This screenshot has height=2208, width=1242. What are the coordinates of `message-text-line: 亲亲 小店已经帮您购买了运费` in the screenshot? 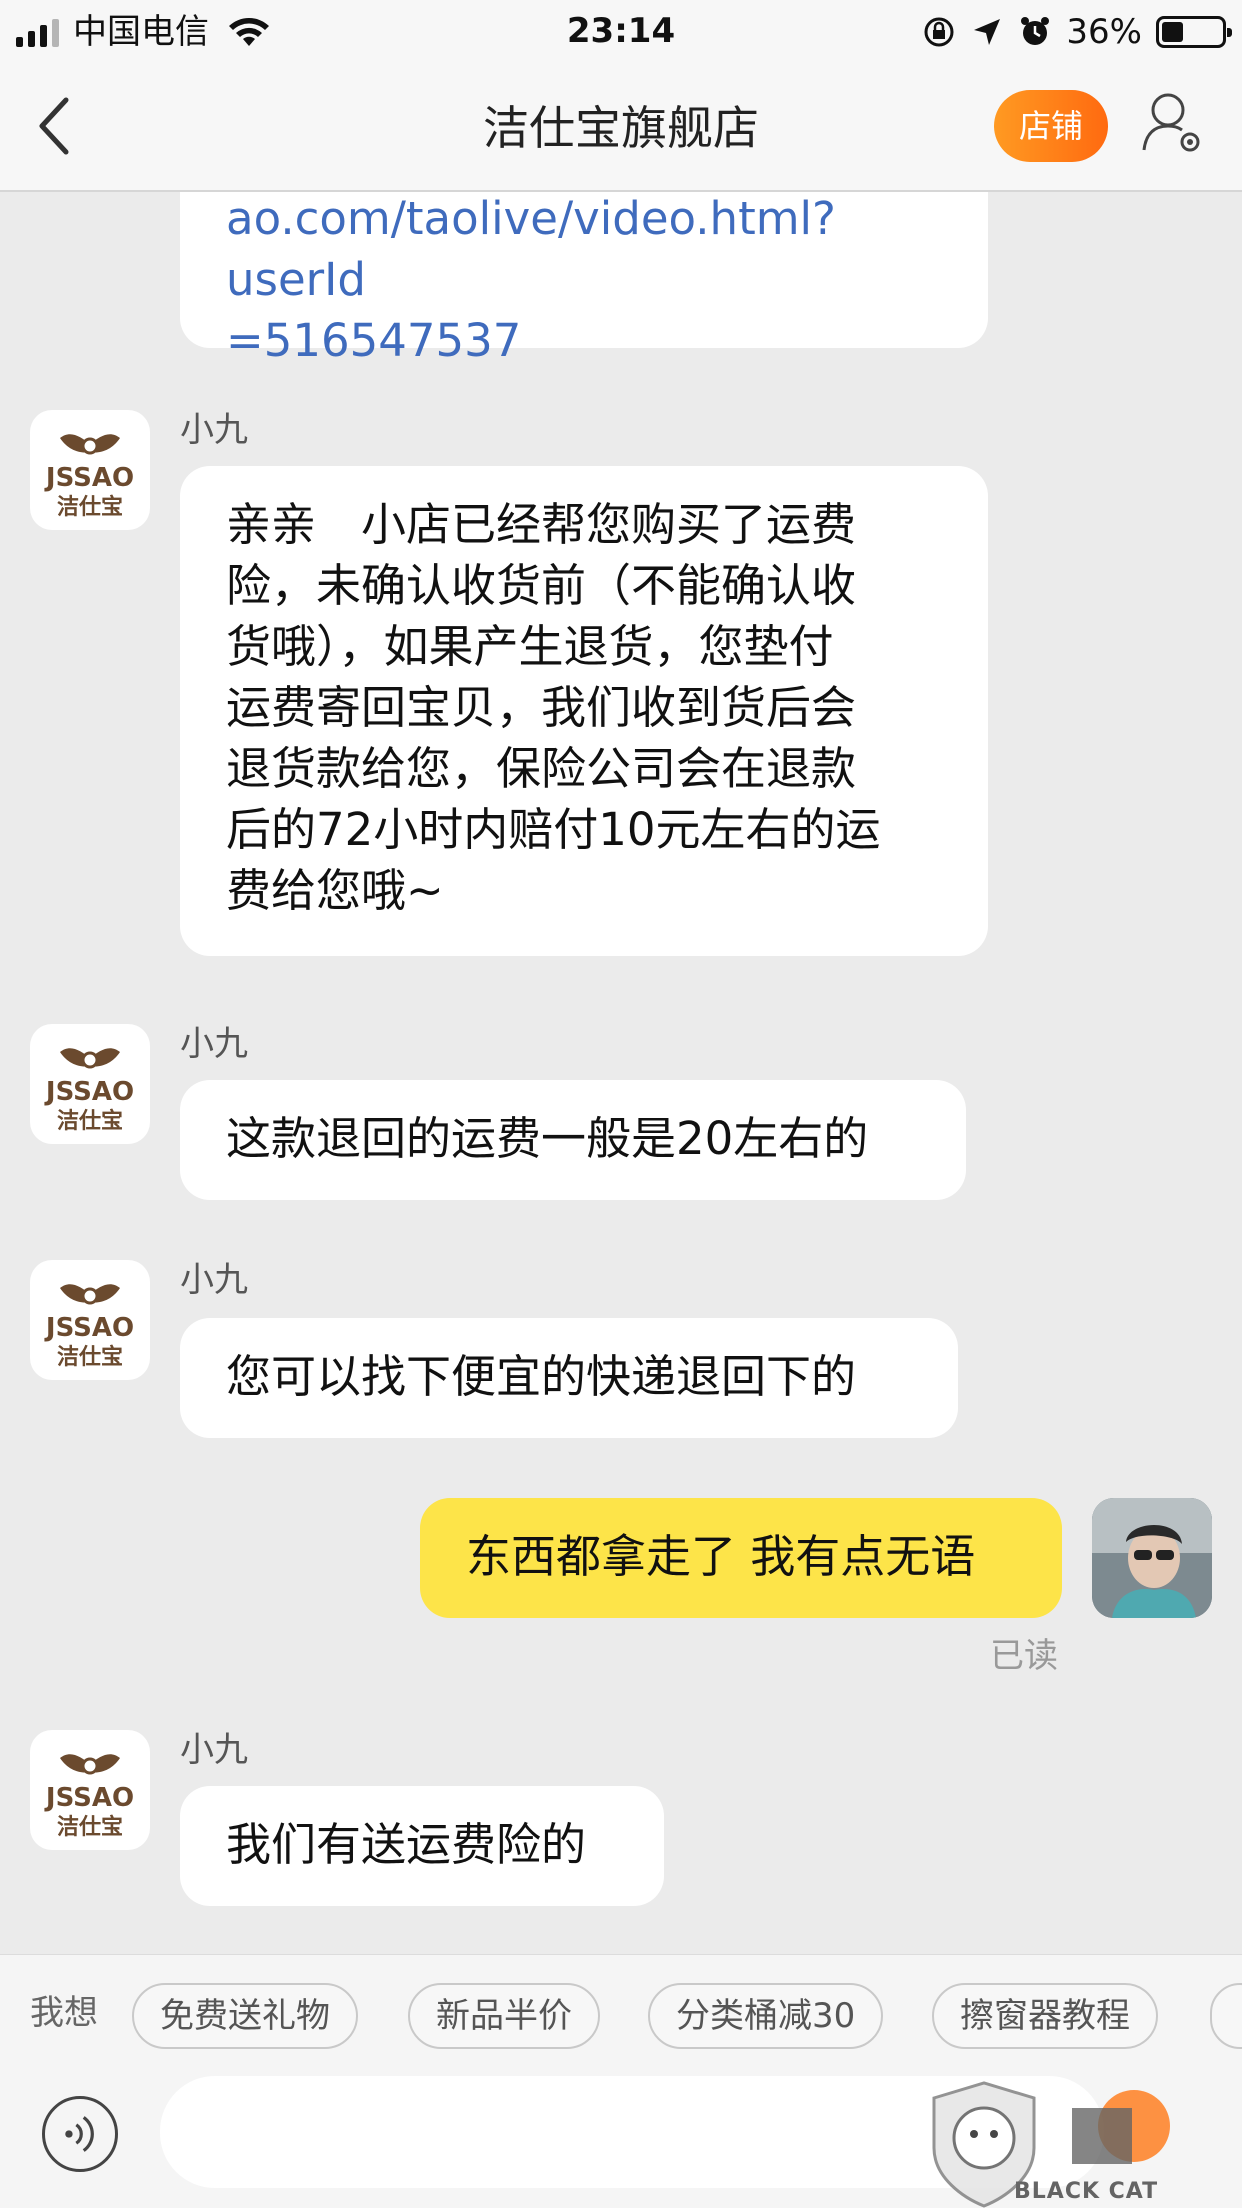 It's located at (541, 524).